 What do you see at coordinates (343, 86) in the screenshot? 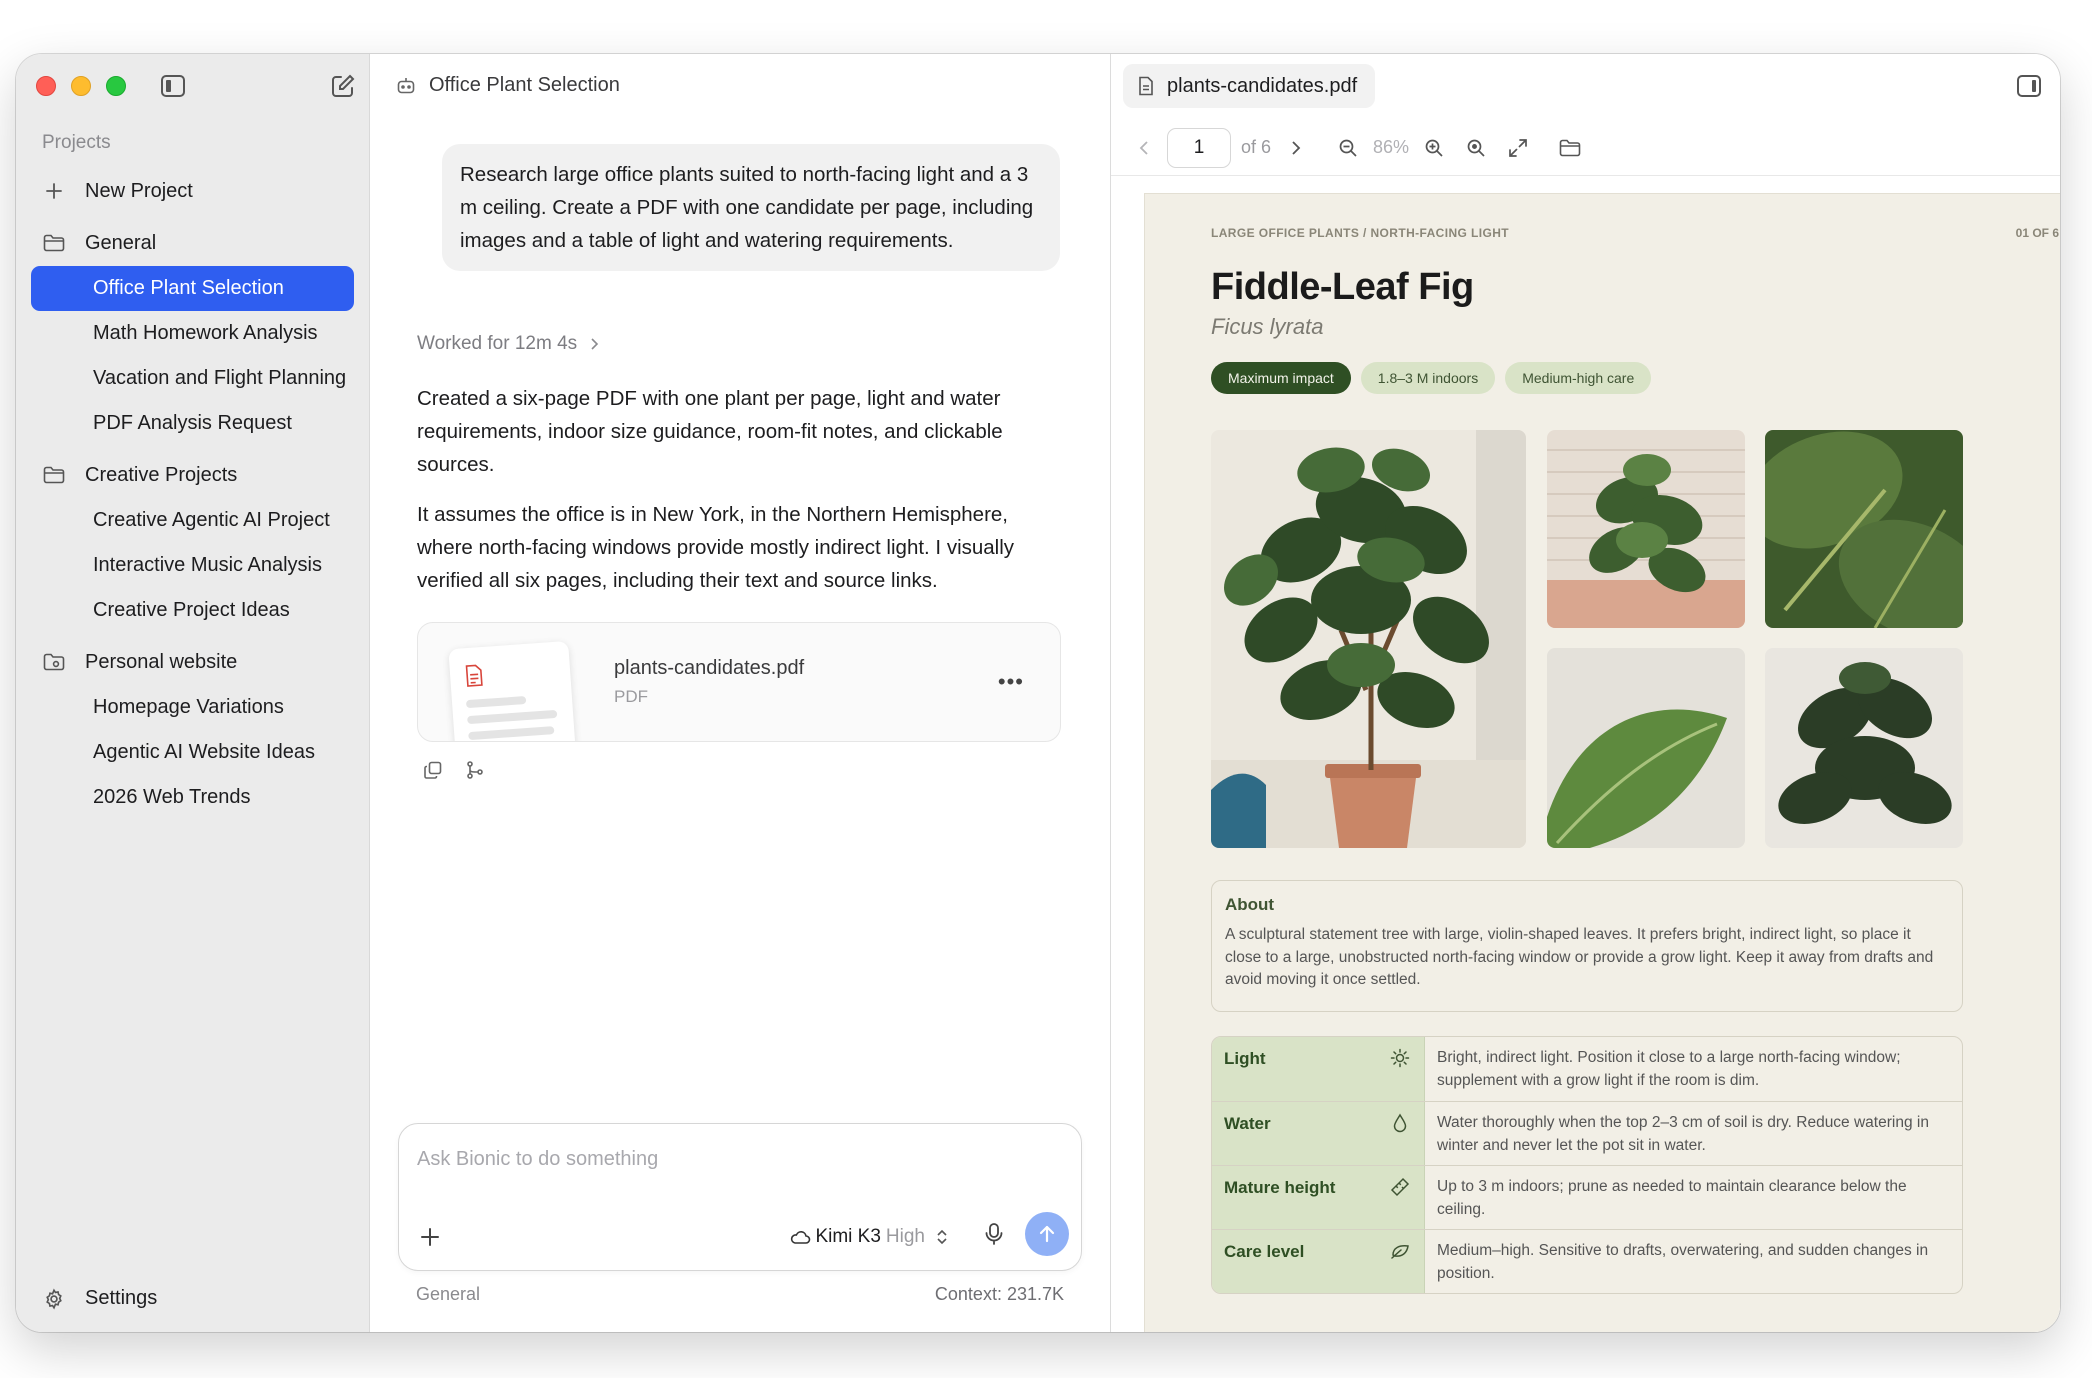
I see `new-chat-icon` at bounding box center [343, 86].